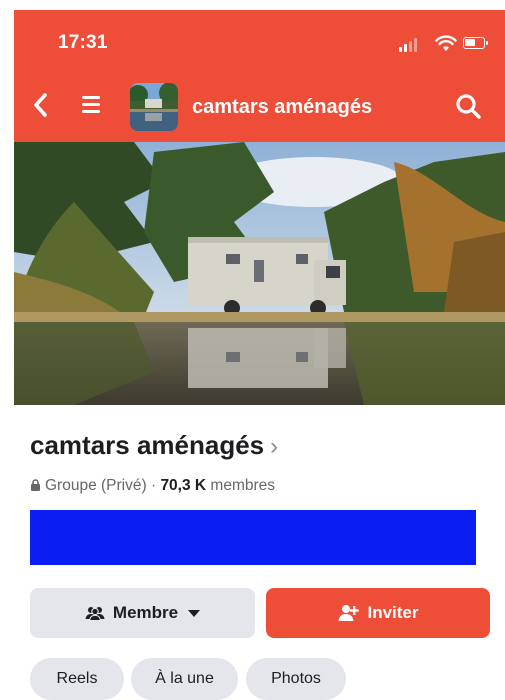  Describe the element at coordinates (253, 537) in the screenshot. I see `redacted-area` at that location.